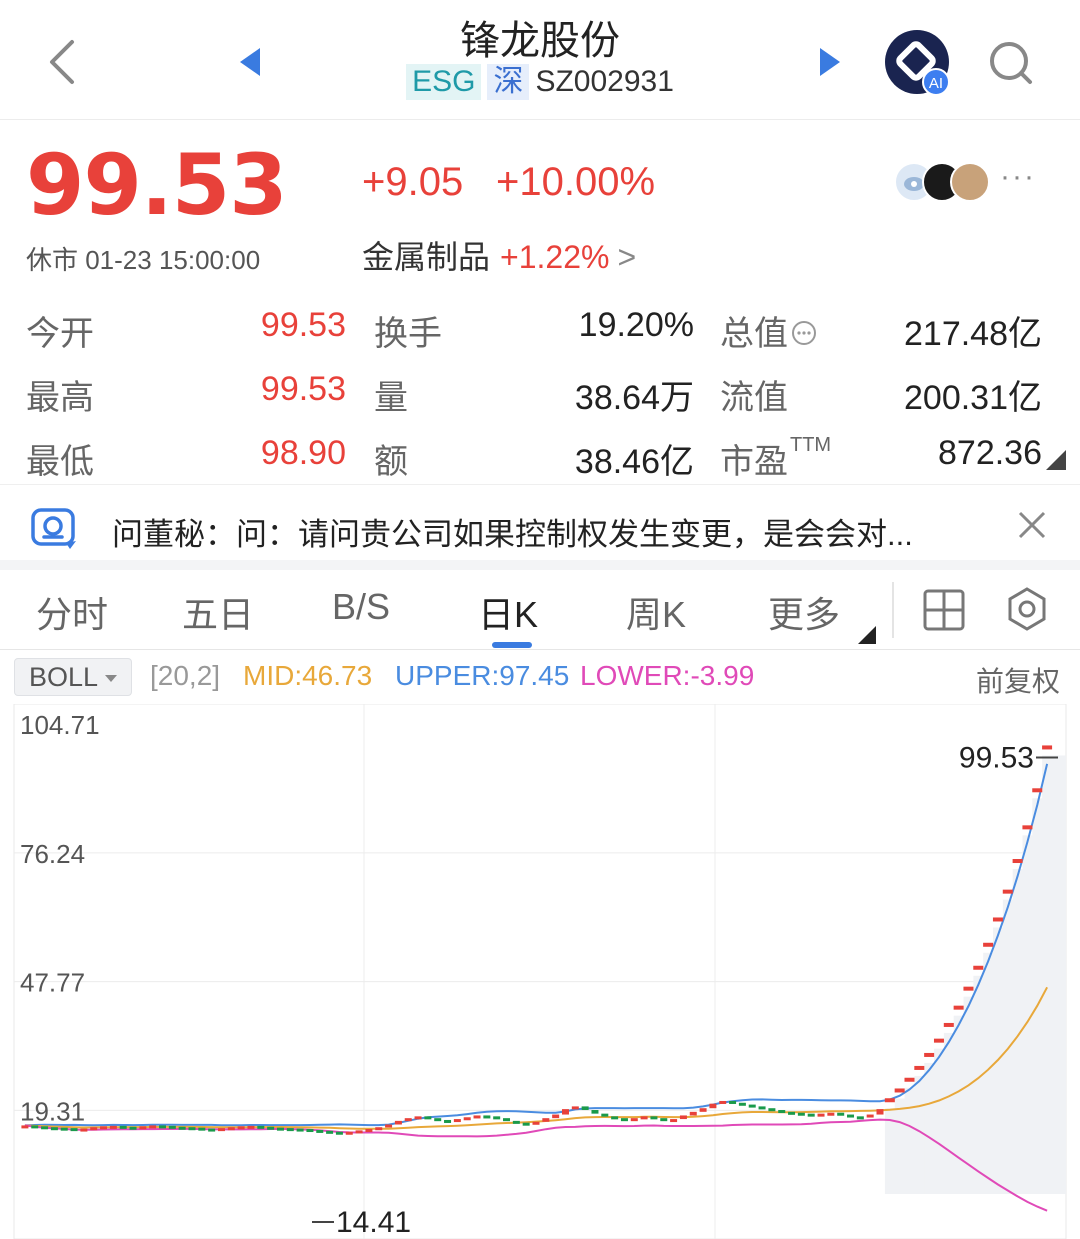 Image resolution: width=1080 pixels, height=1239 pixels. What do you see at coordinates (391, 462) in the screenshot?
I see `amount-label: 额` at bounding box center [391, 462].